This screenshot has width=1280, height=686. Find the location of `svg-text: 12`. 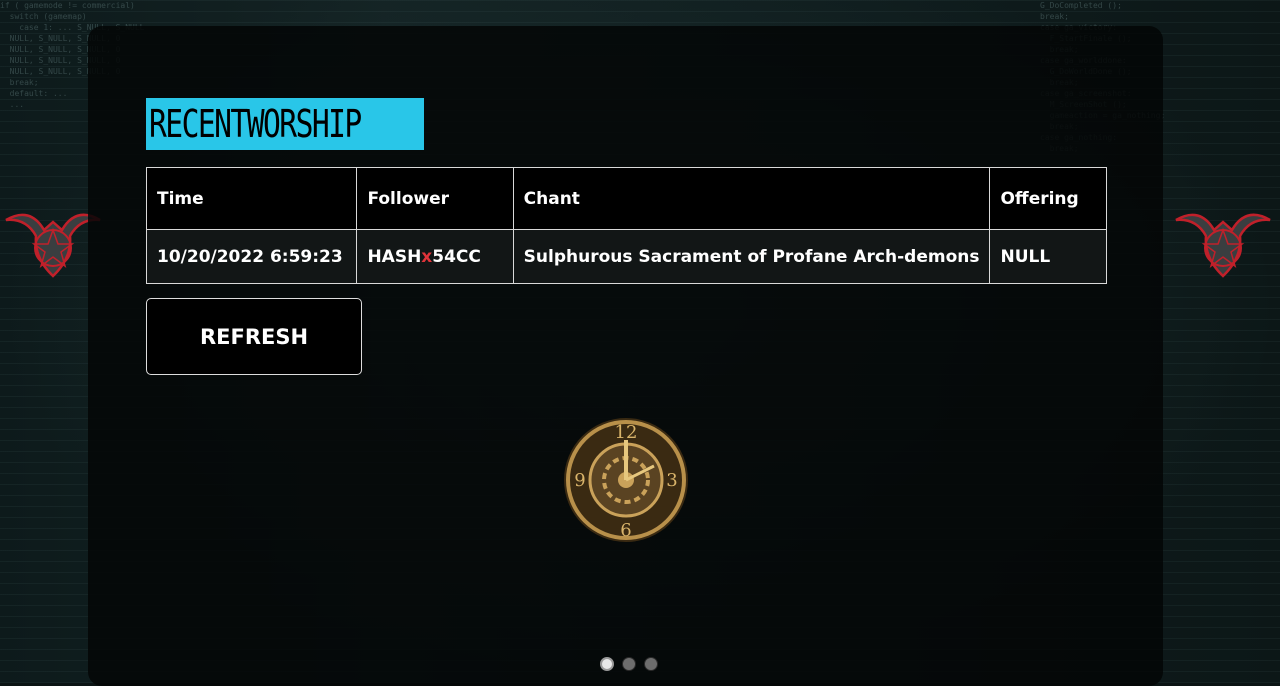

svg-text: 12 is located at coordinates (626, 432).